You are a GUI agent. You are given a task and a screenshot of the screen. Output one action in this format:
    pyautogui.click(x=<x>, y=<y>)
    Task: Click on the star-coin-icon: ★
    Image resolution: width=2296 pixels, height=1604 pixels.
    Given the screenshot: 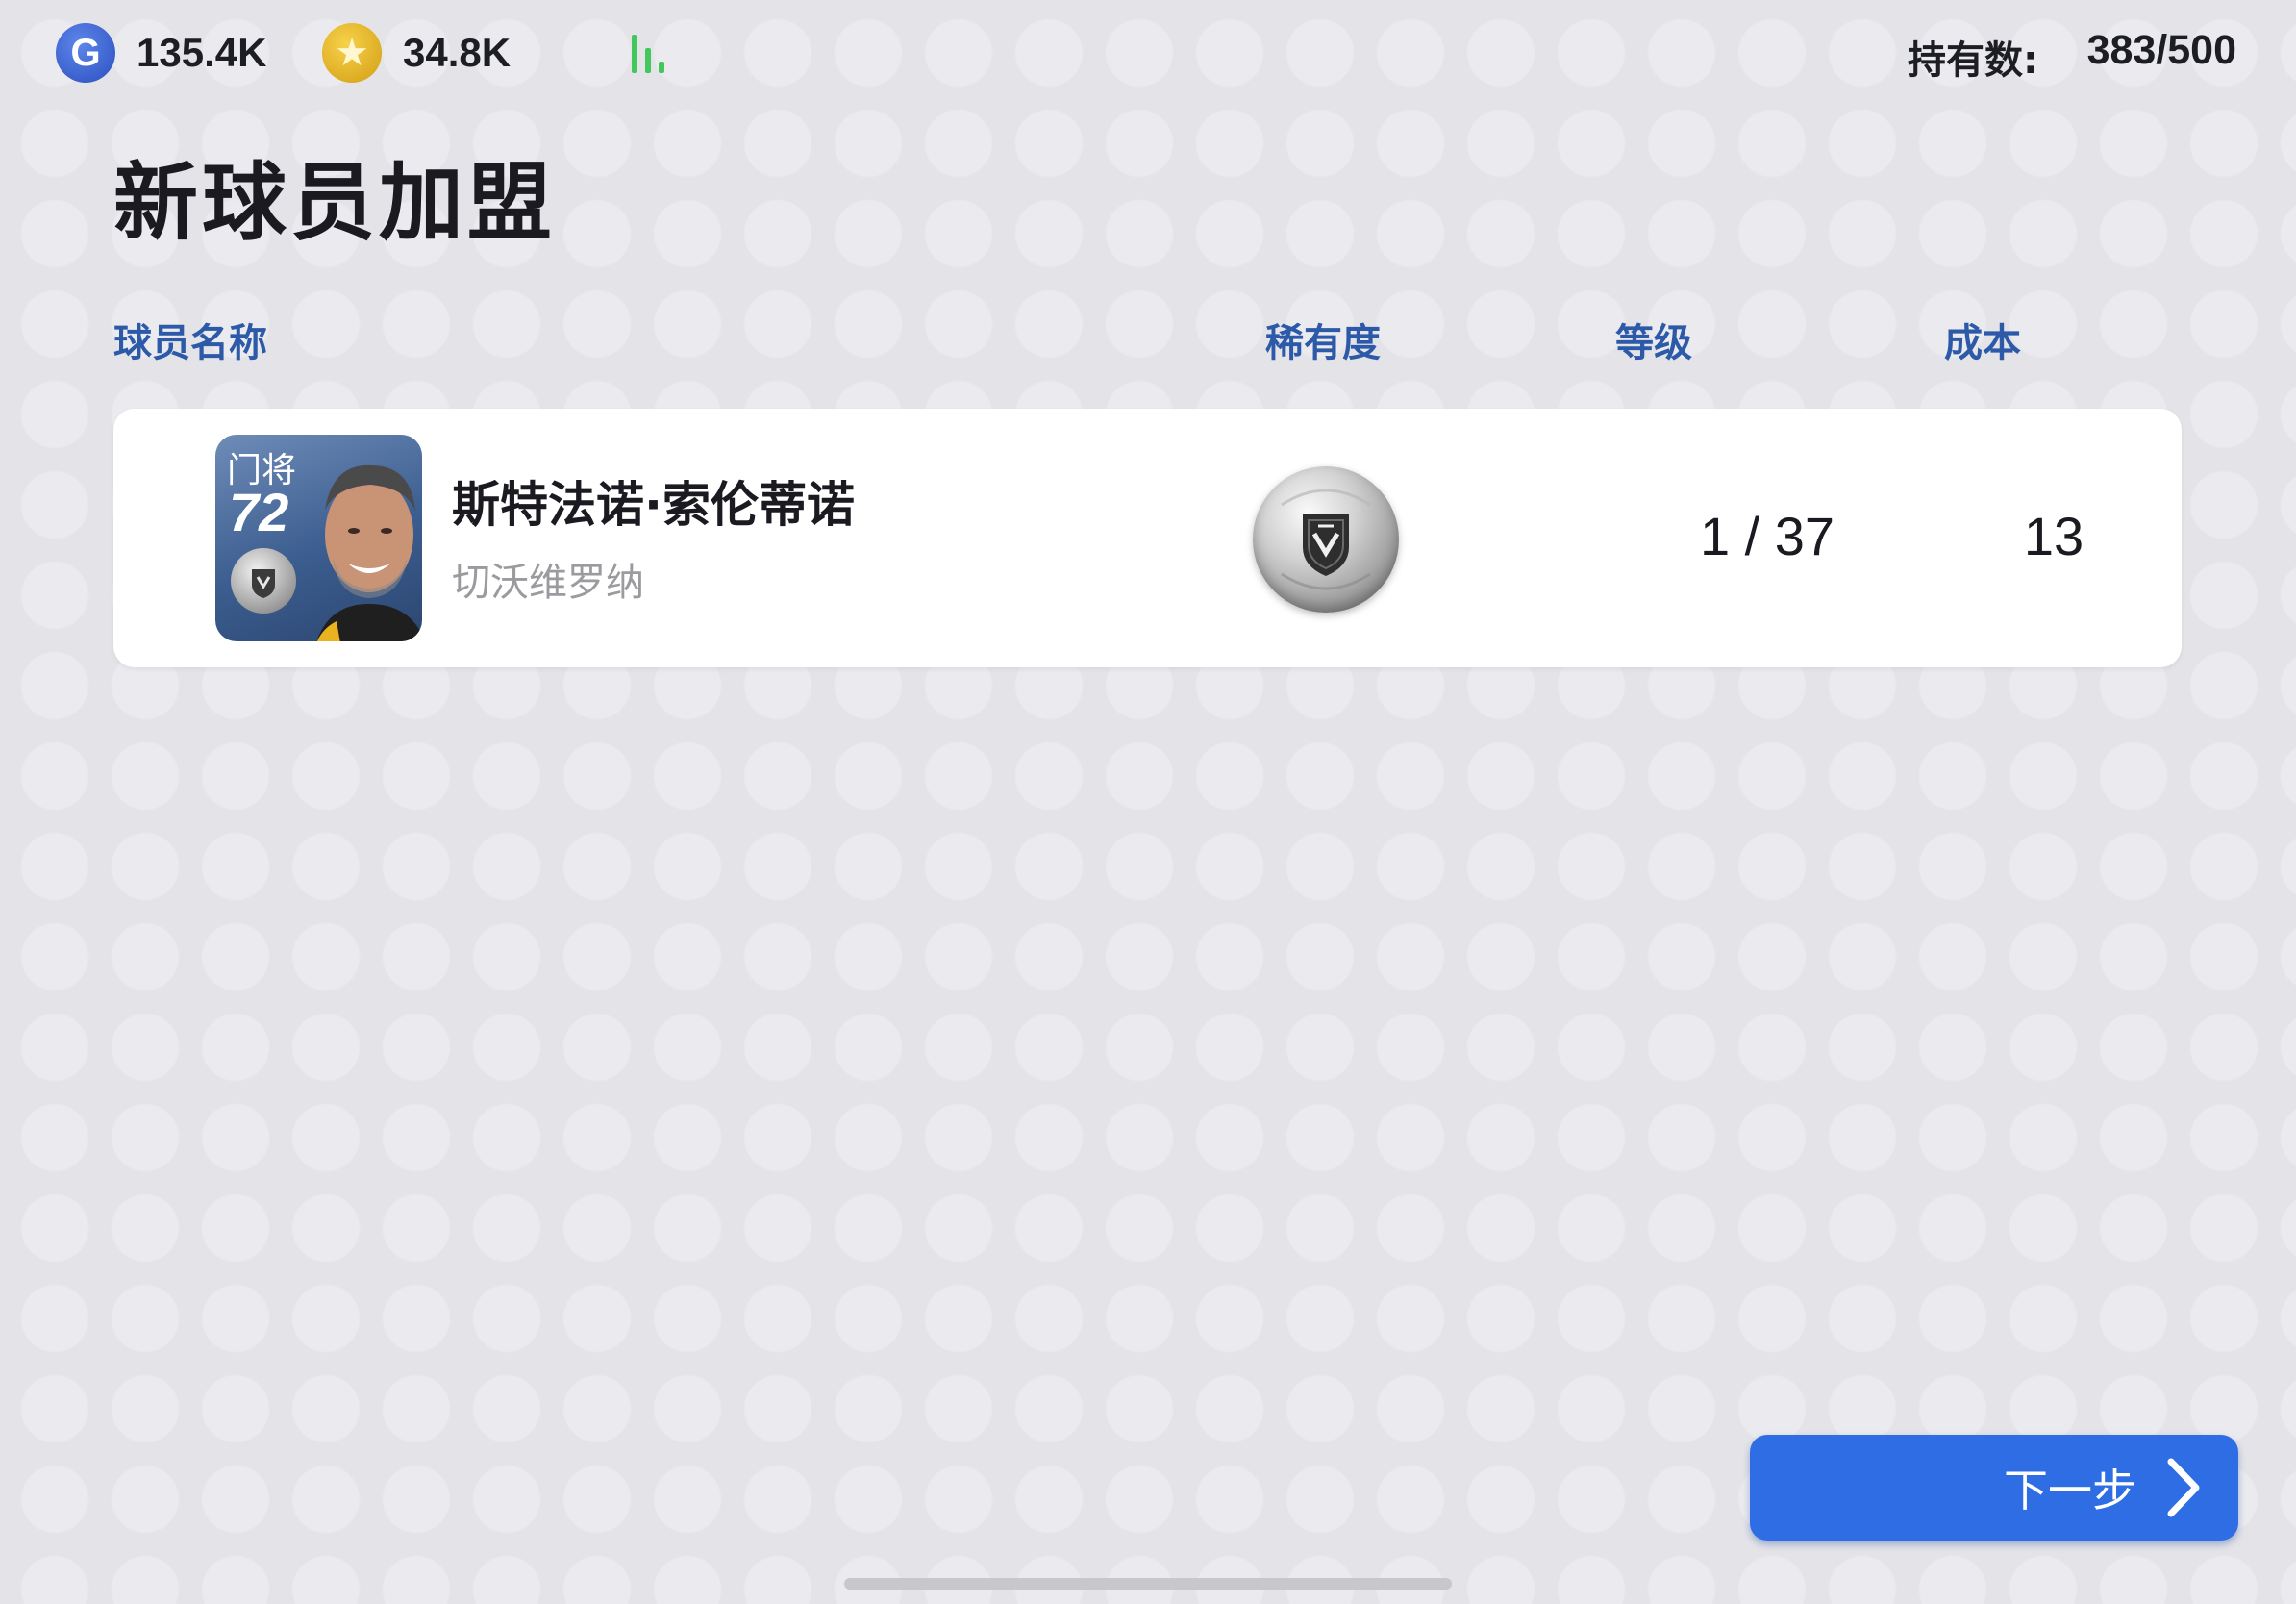 What is the action you would take?
    pyautogui.click(x=352, y=53)
    